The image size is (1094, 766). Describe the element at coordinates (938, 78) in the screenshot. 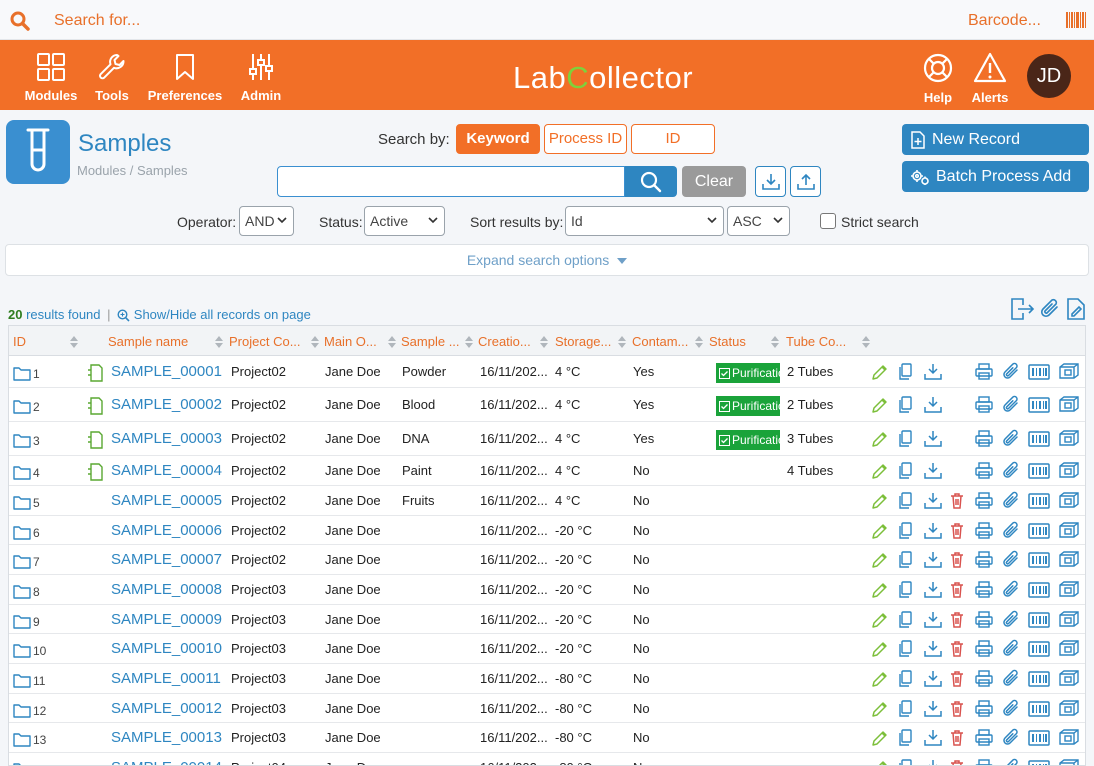

I see `nav-help: Help` at that location.